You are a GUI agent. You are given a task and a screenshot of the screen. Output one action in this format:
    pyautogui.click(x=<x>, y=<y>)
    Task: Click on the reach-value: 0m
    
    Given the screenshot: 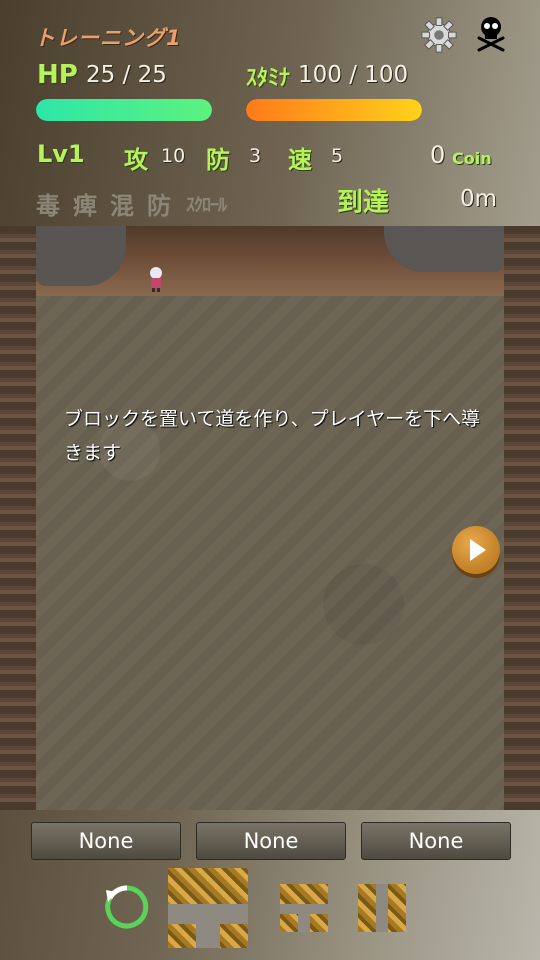 What is the action you would take?
    pyautogui.click(x=479, y=199)
    